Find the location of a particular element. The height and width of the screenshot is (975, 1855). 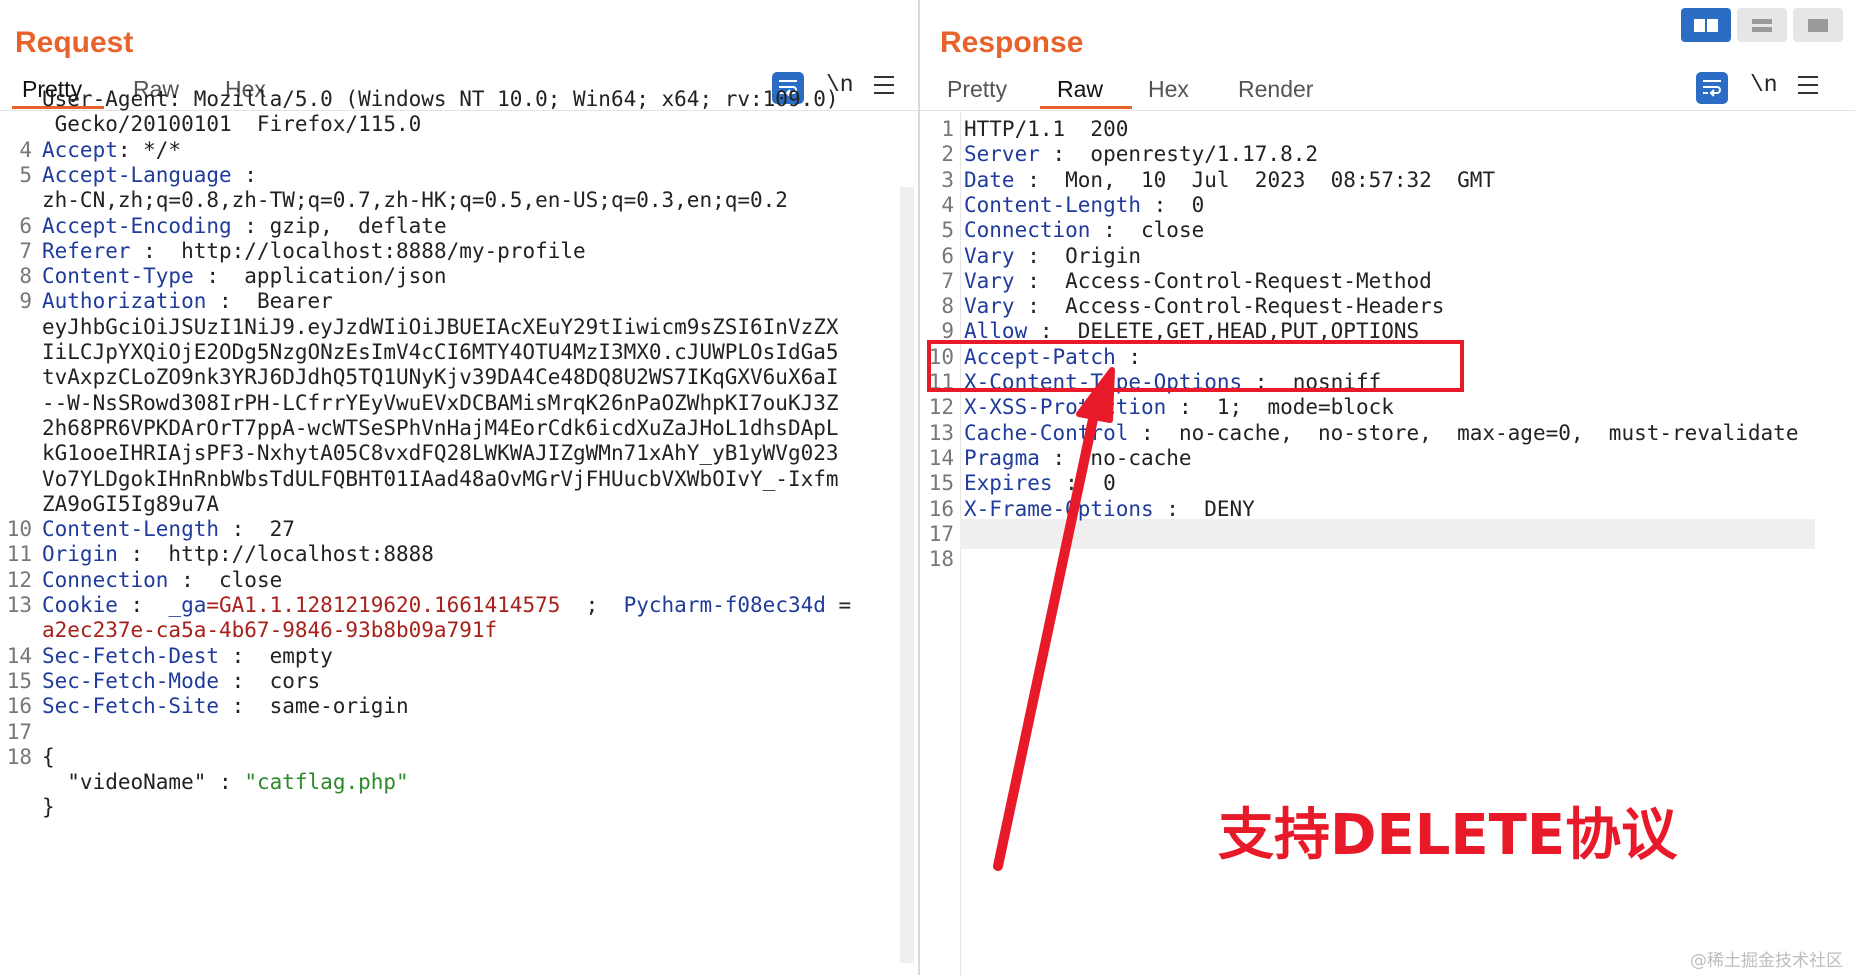

watermark: @稀土掘金技术社区 is located at coordinates (1766, 961).